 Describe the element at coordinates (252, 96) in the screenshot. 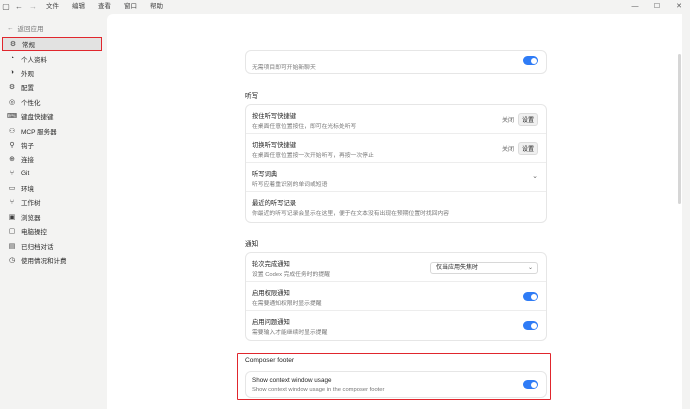

I see `dictation-section-title: 听写` at that location.